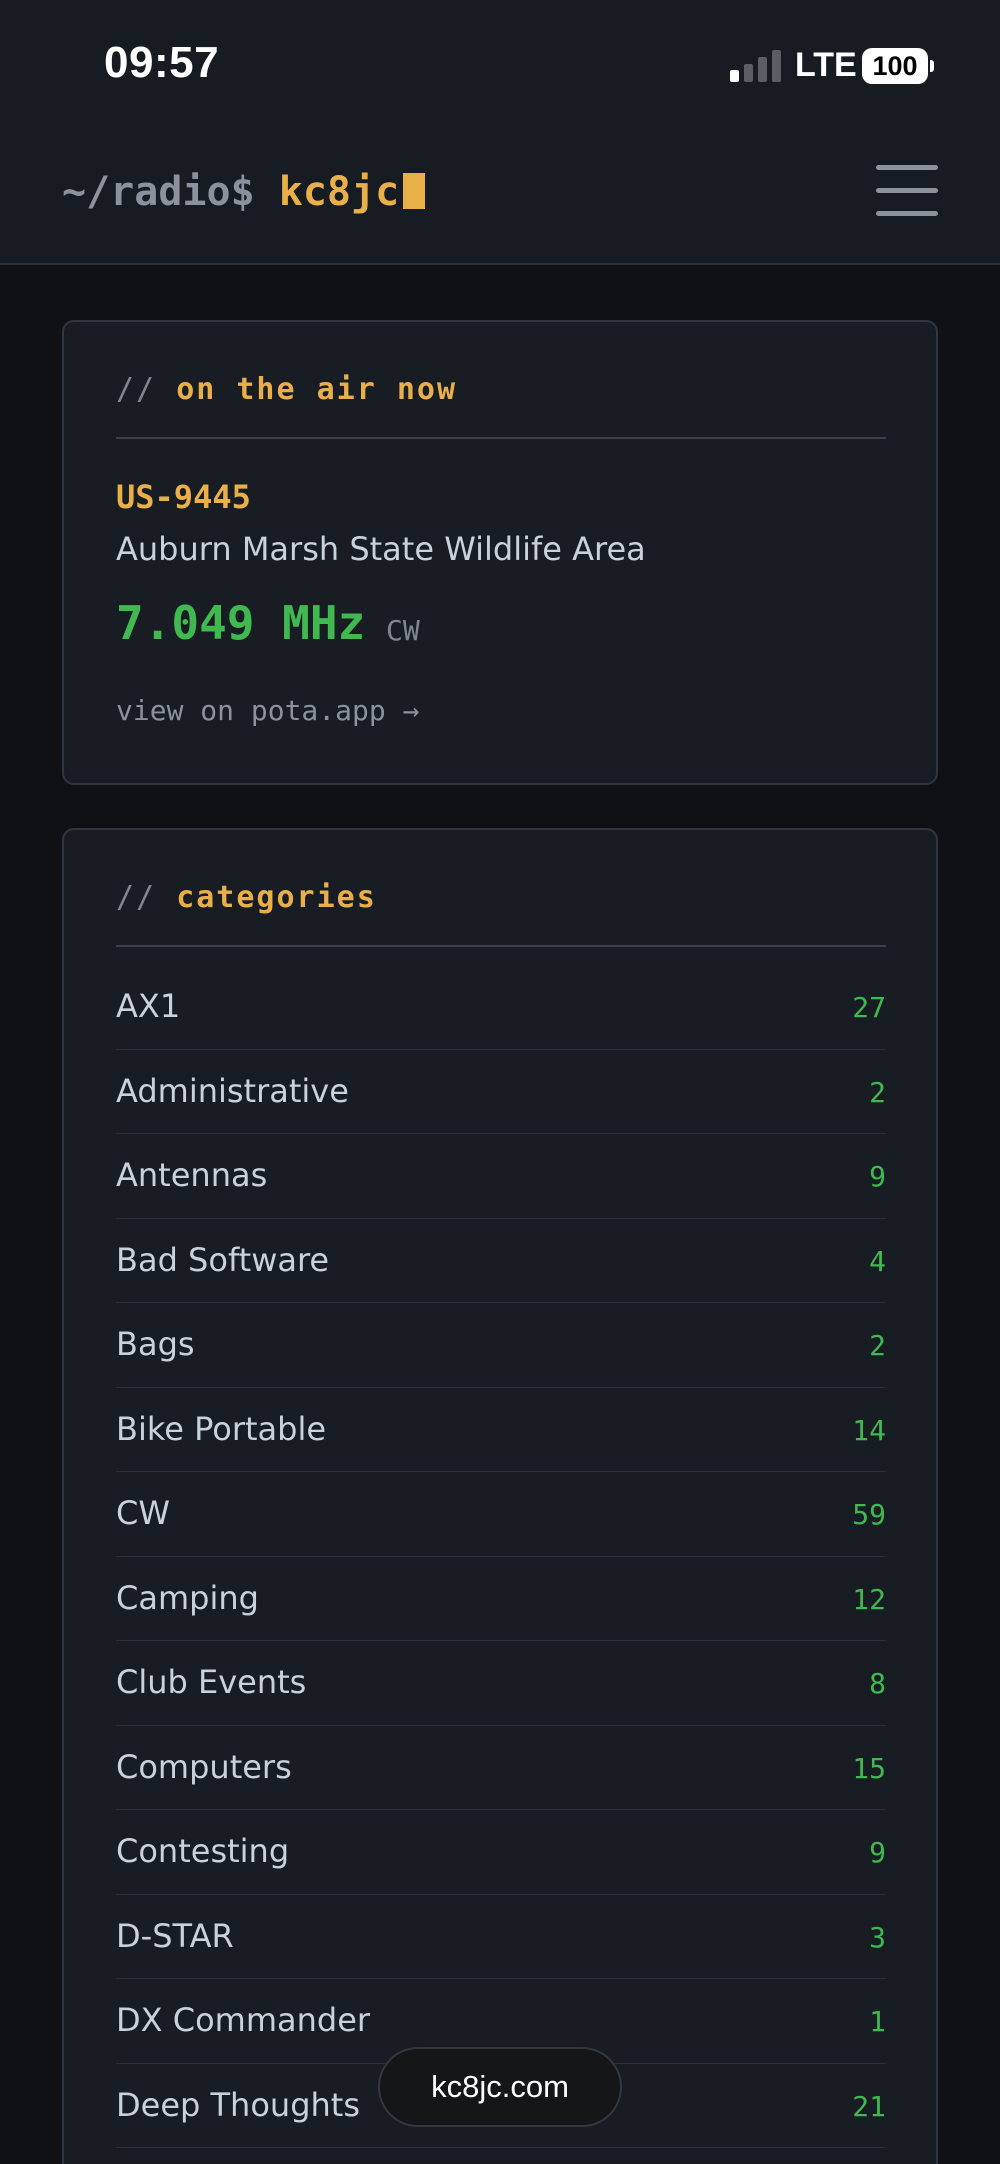  What do you see at coordinates (501, 1176) in the screenshot?
I see `category-row: Antennas 9` at bounding box center [501, 1176].